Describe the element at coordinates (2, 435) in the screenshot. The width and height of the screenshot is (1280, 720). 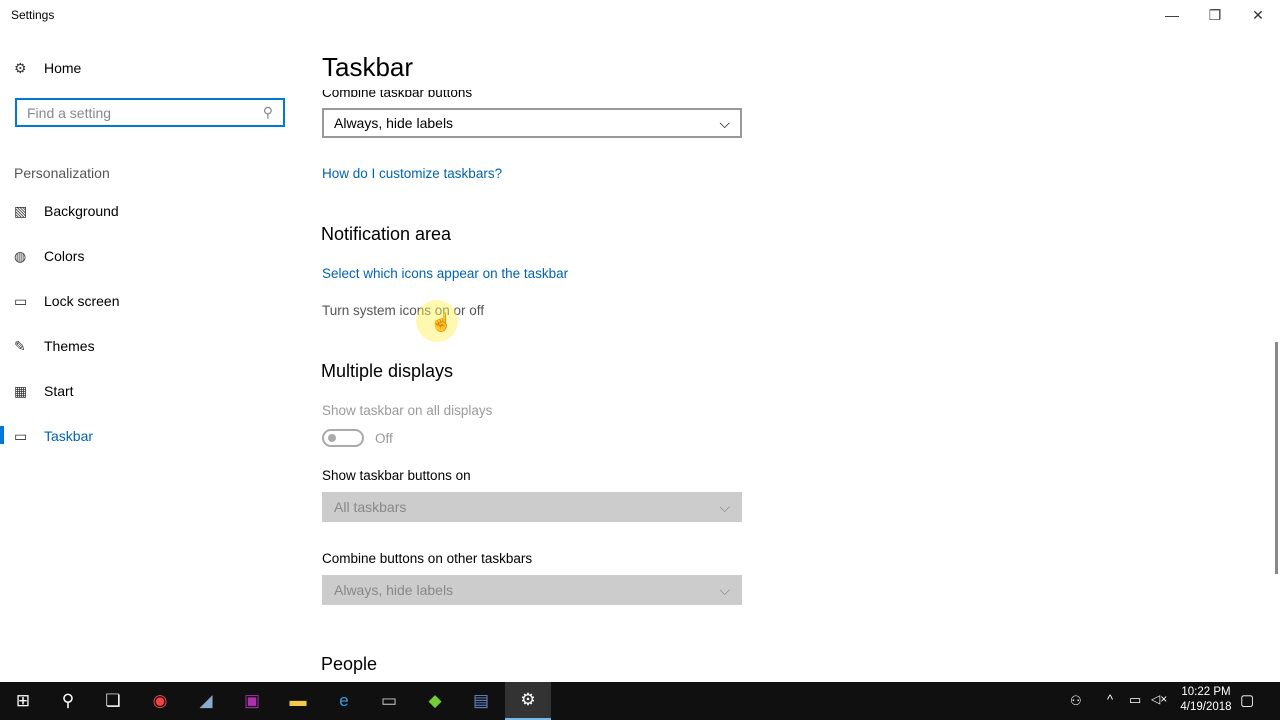
I see `selected-indicator` at that location.